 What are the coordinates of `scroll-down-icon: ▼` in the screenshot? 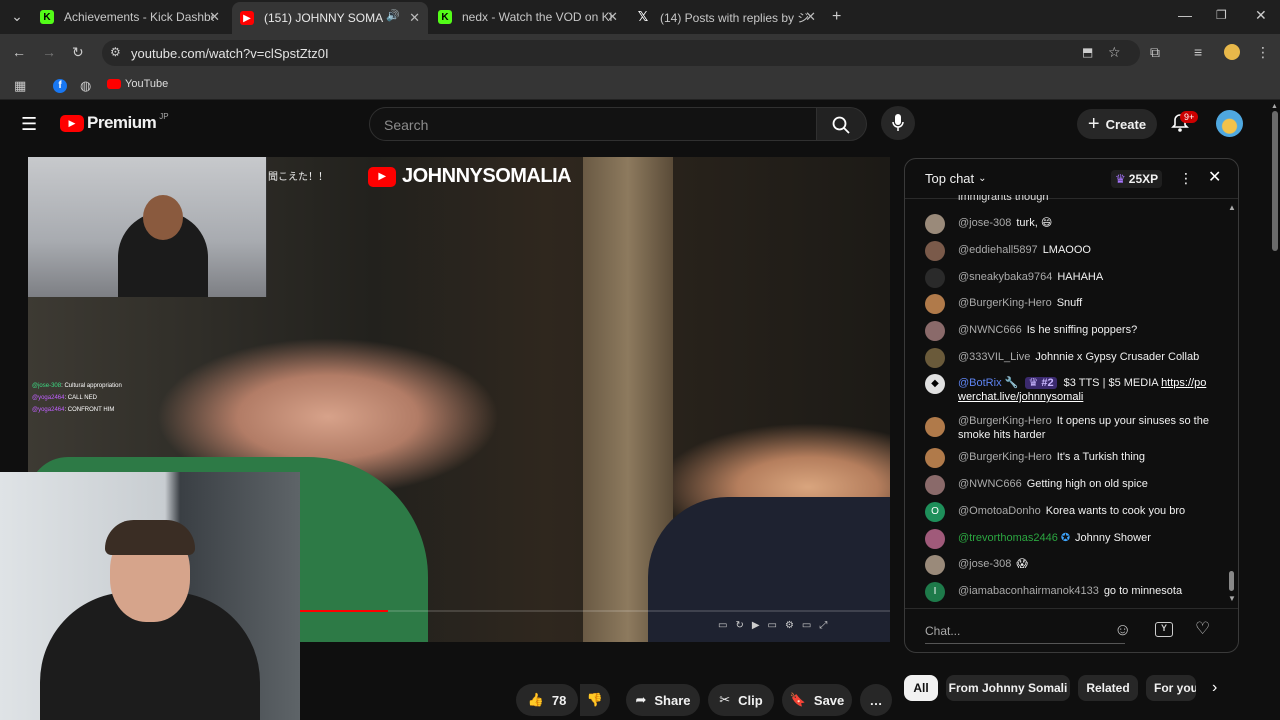 It's located at (1232, 598).